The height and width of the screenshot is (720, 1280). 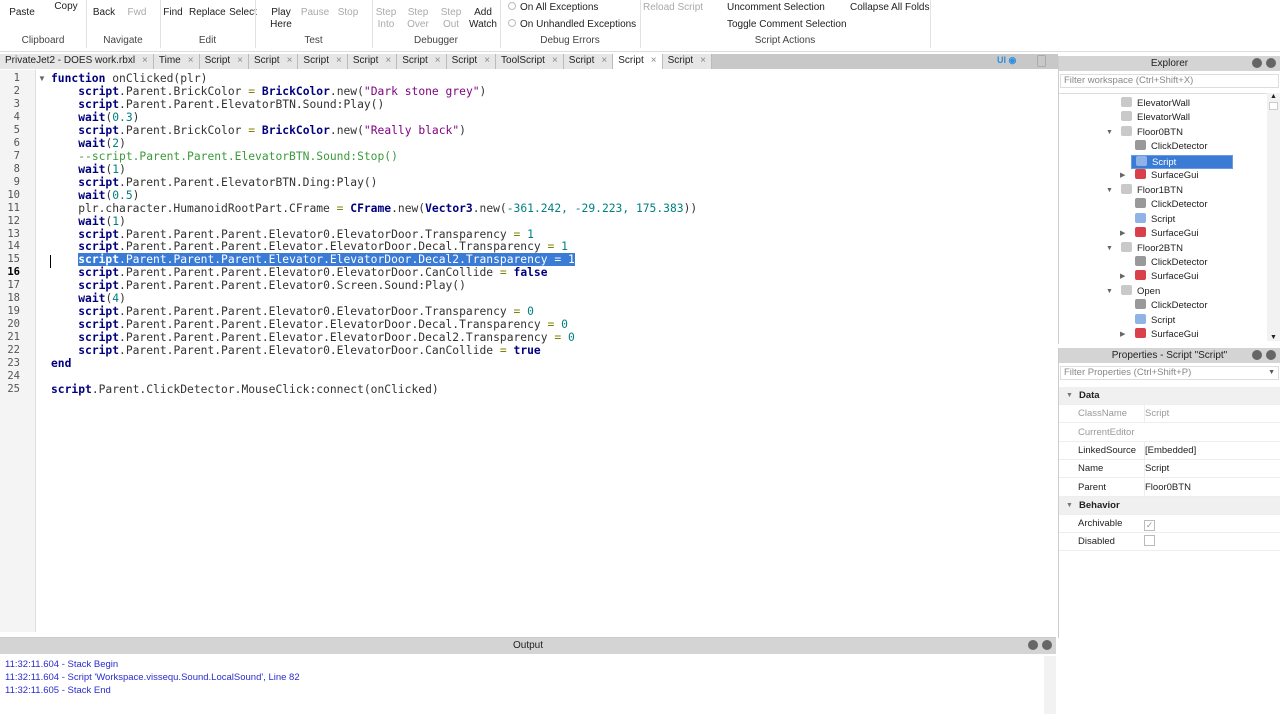 I want to click on code-line: wait(0.5), so click(x=95, y=195).